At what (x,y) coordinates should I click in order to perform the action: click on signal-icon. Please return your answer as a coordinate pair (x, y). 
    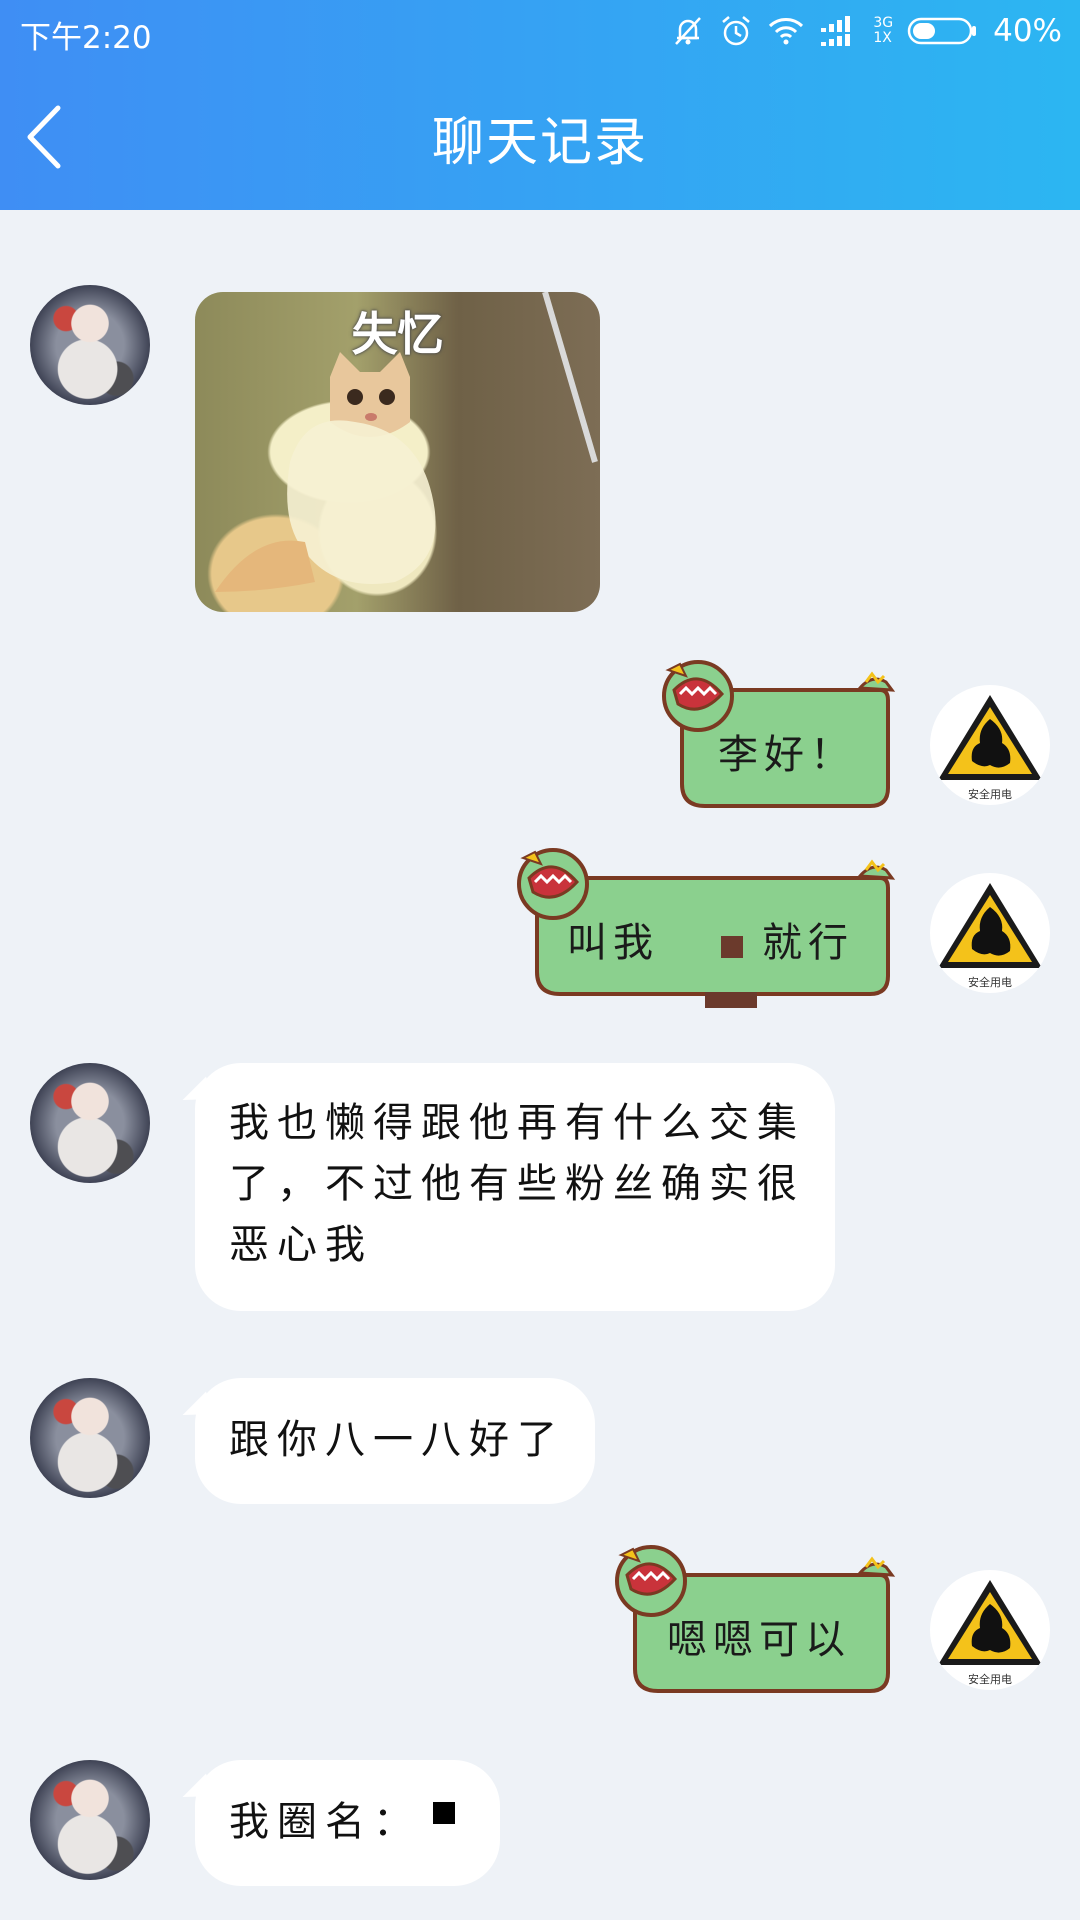
    Looking at the image, I should click on (836, 31).